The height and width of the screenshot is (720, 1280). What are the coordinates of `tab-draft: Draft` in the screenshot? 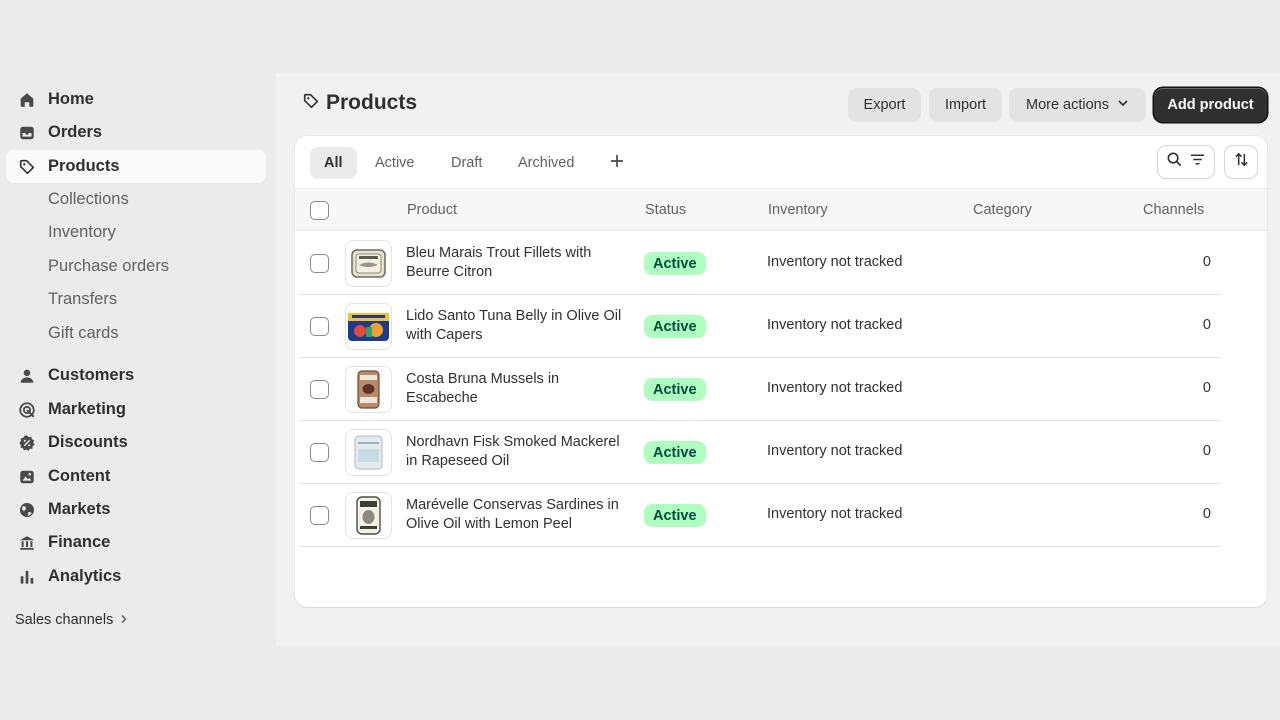 It's located at (466, 163).